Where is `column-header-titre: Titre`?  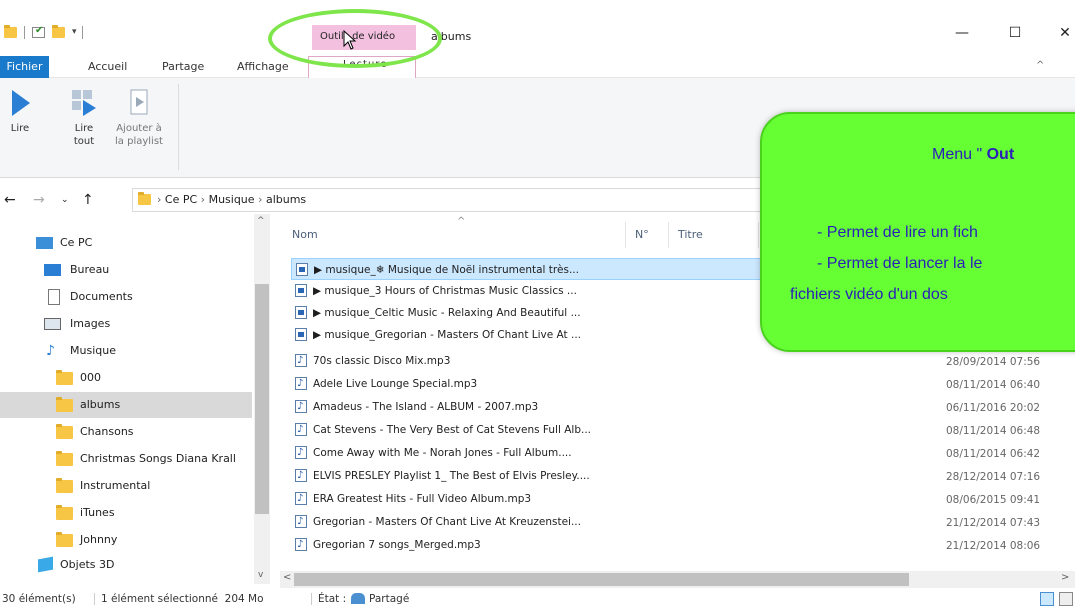
column-header-titre: Titre is located at coordinates (690, 234).